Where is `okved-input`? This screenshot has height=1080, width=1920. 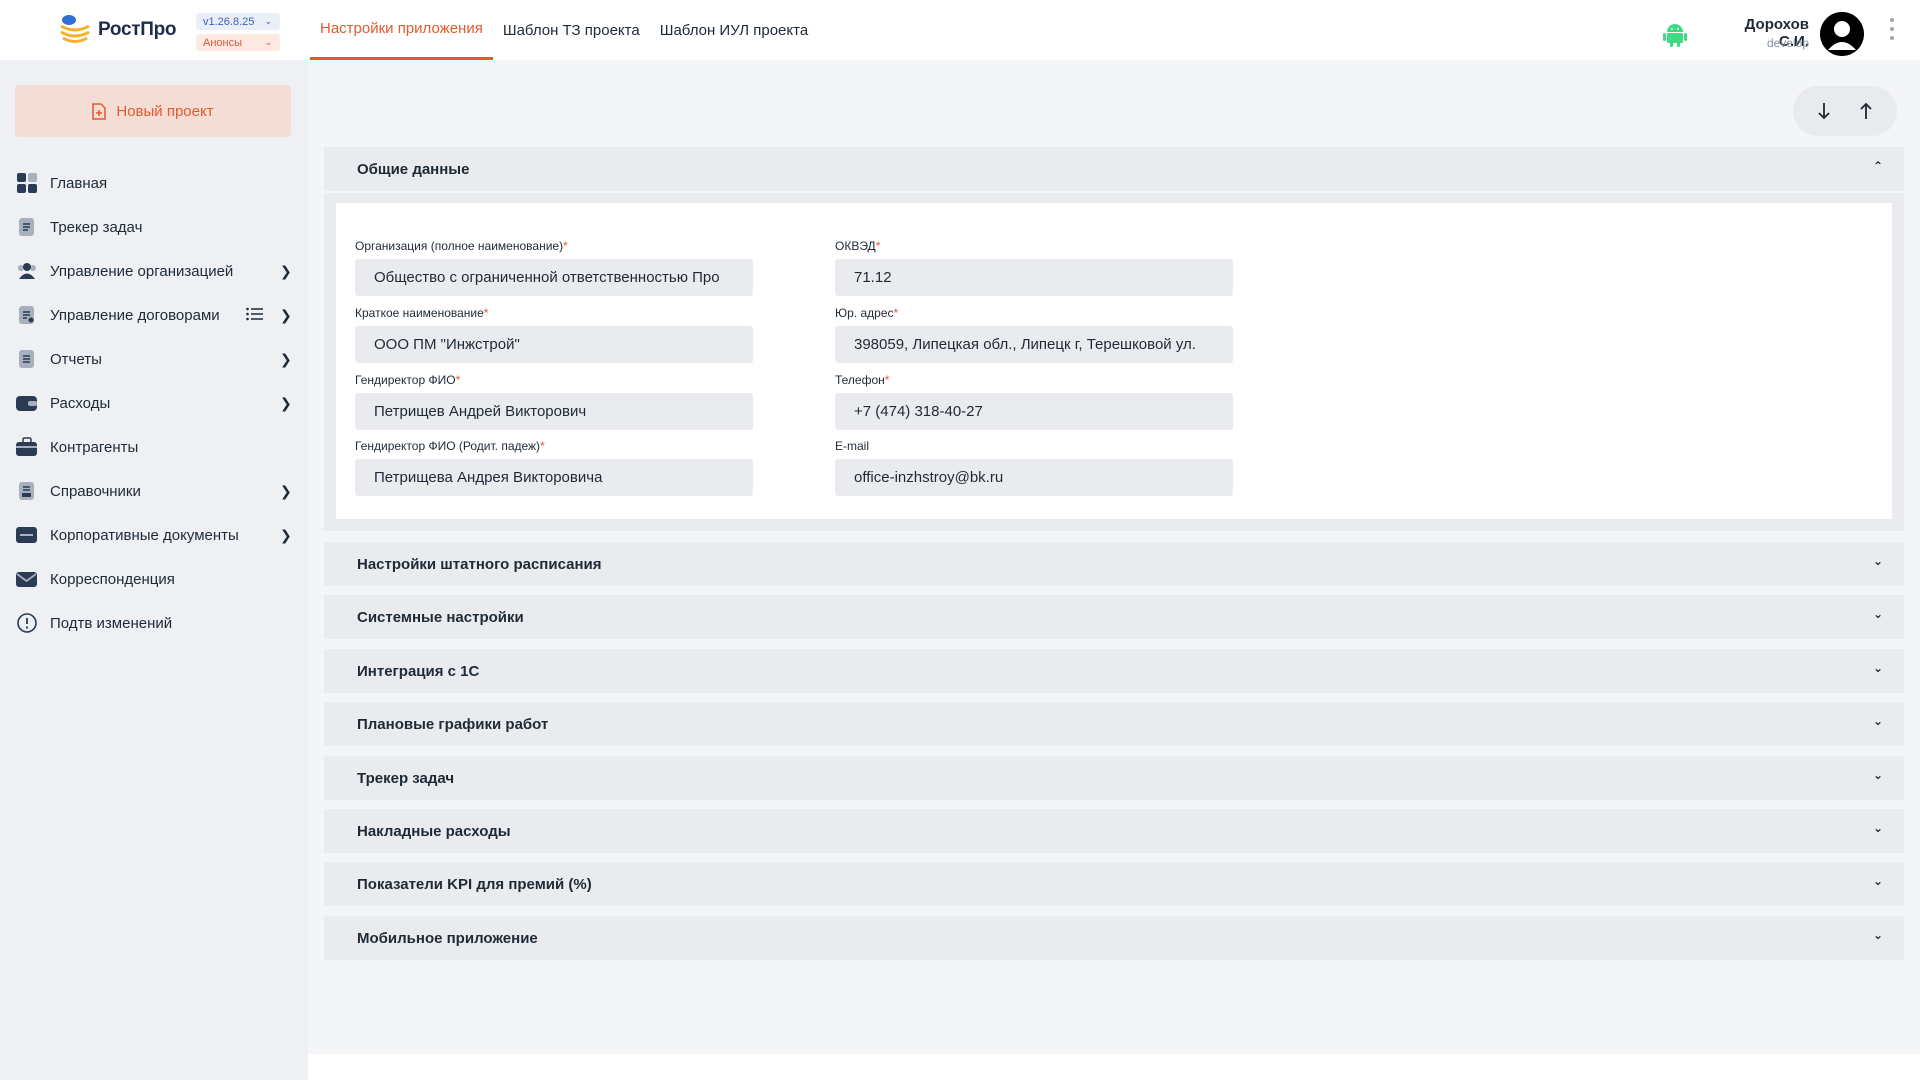
okved-input is located at coordinates (1034, 277).